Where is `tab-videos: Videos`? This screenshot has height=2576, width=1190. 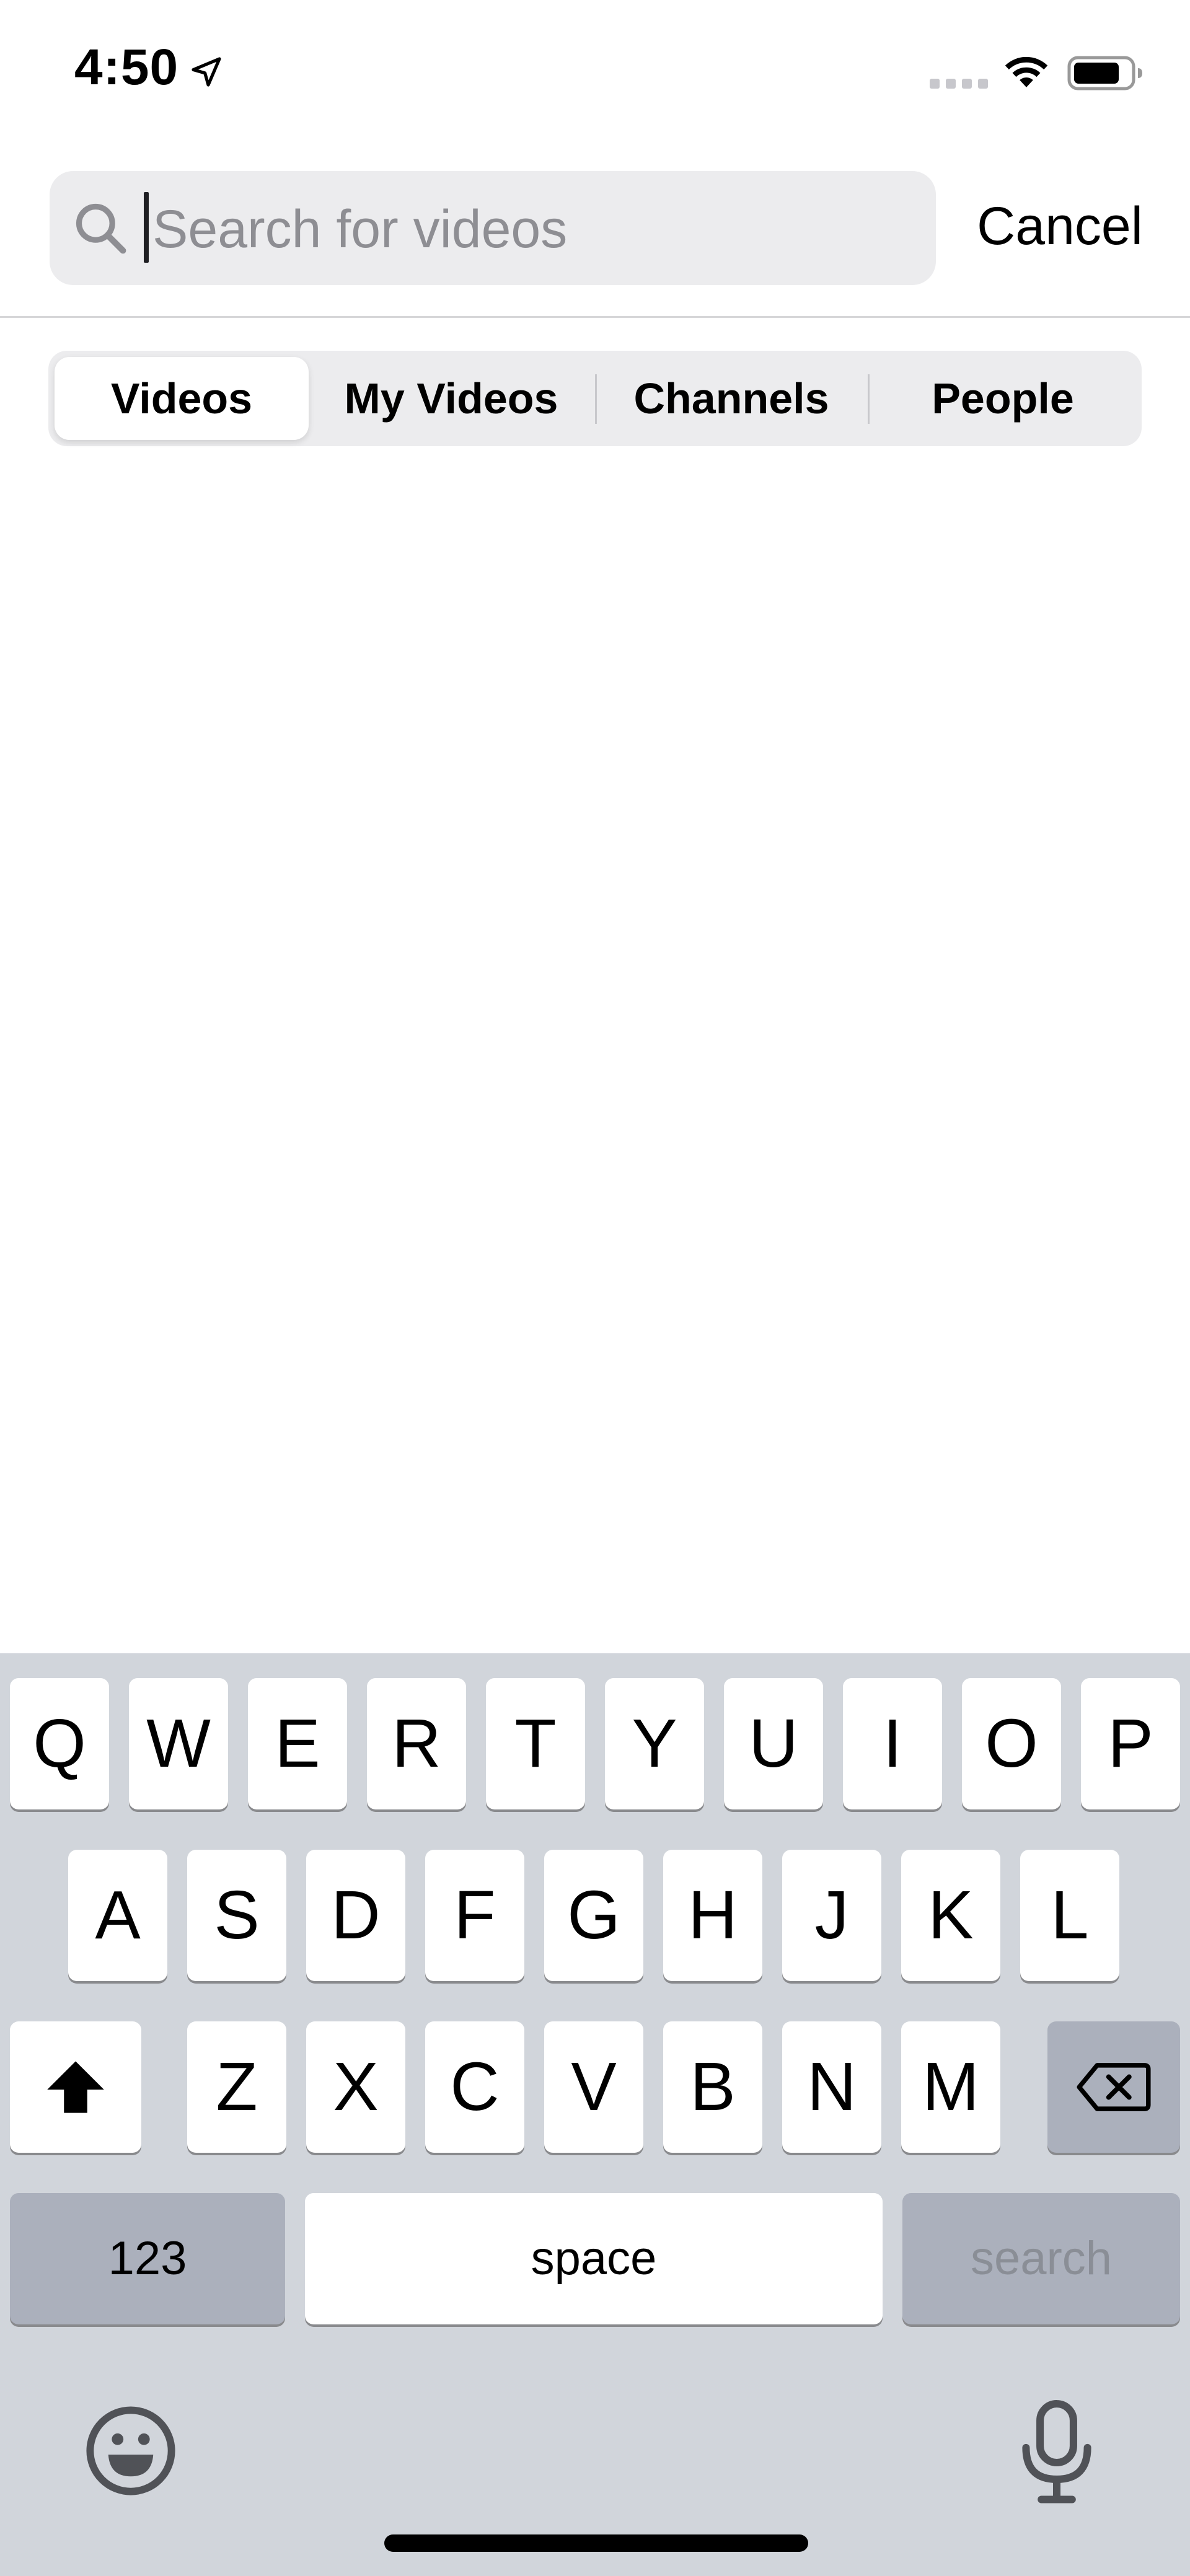
tab-videos: Videos is located at coordinates (182, 398).